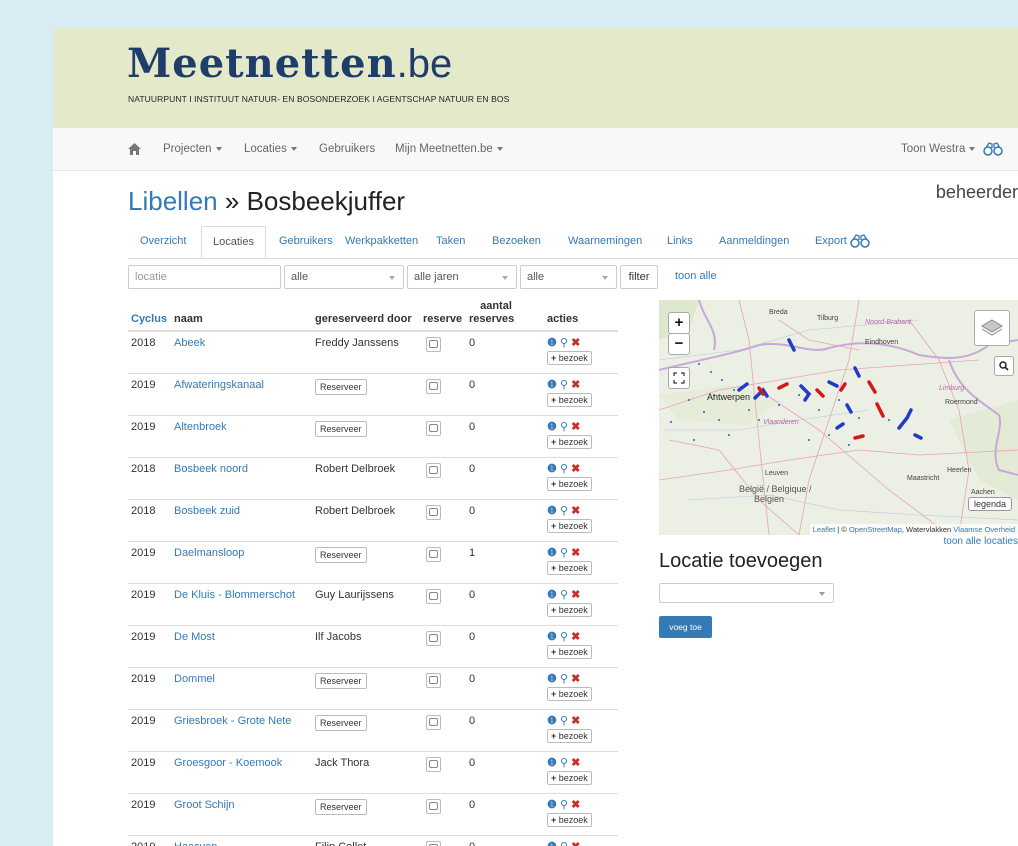  Describe the element at coordinates (189, 343) in the screenshot. I see `location-link: Abeek` at that location.